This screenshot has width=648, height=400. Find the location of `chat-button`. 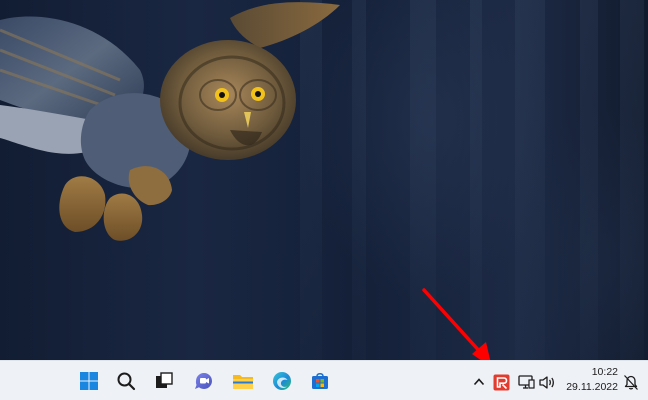

chat-button is located at coordinates (204, 381).